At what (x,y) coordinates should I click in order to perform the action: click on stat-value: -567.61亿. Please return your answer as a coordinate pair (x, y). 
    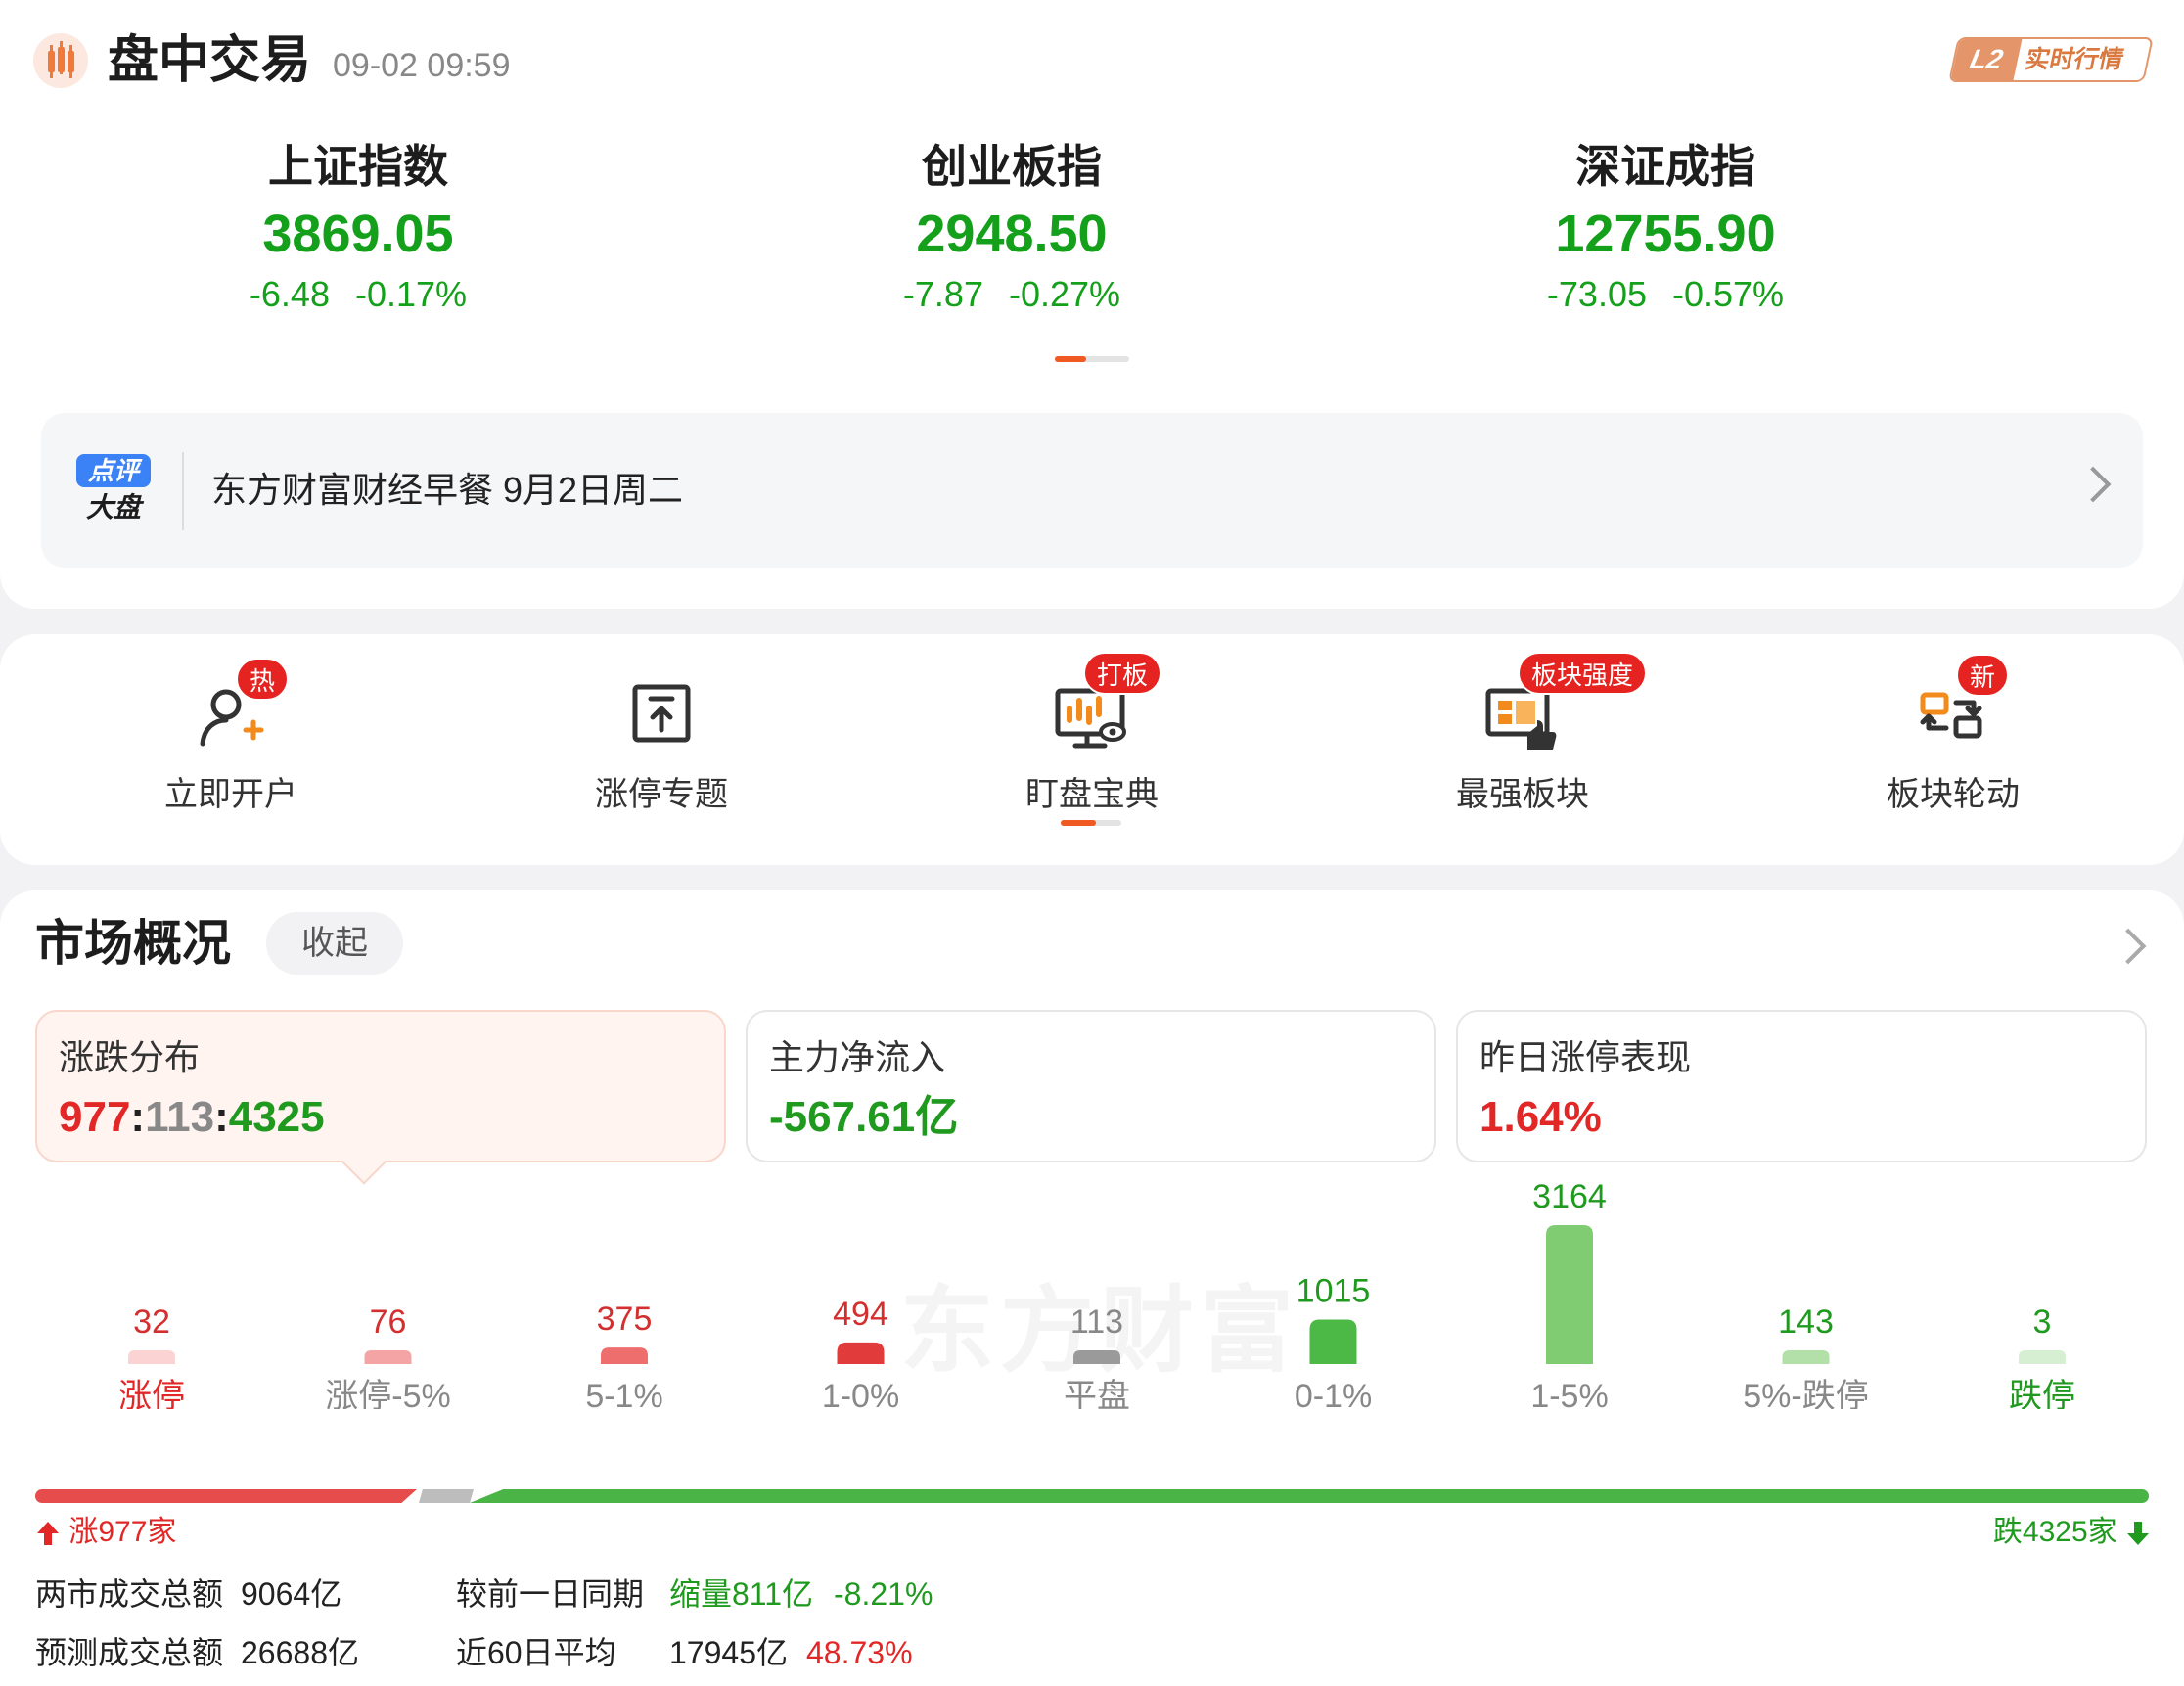
    Looking at the image, I should click on (864, 1117).